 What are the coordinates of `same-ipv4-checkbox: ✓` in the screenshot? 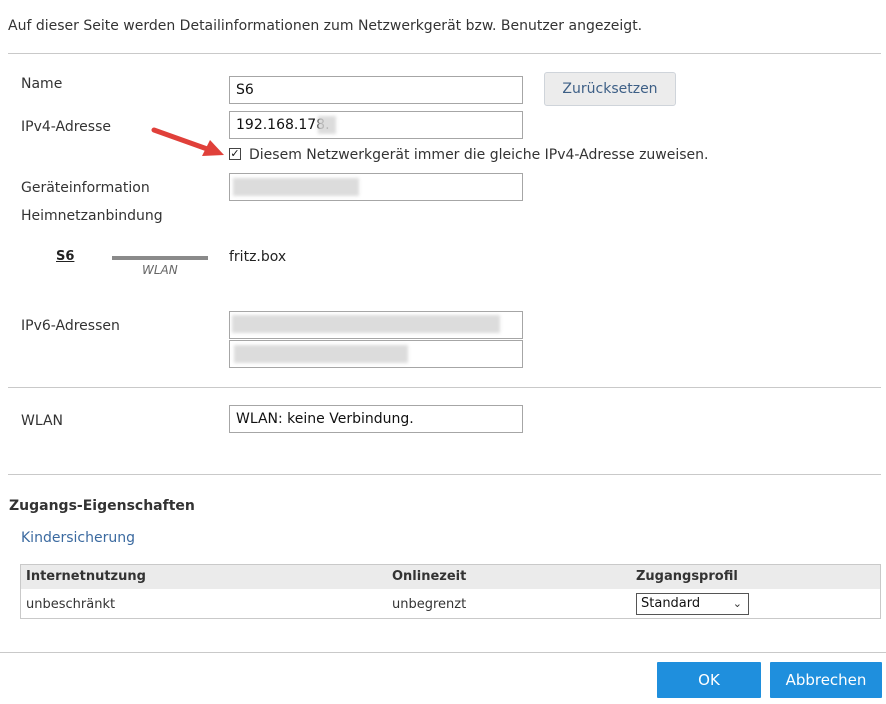 It's located at (235, 154).